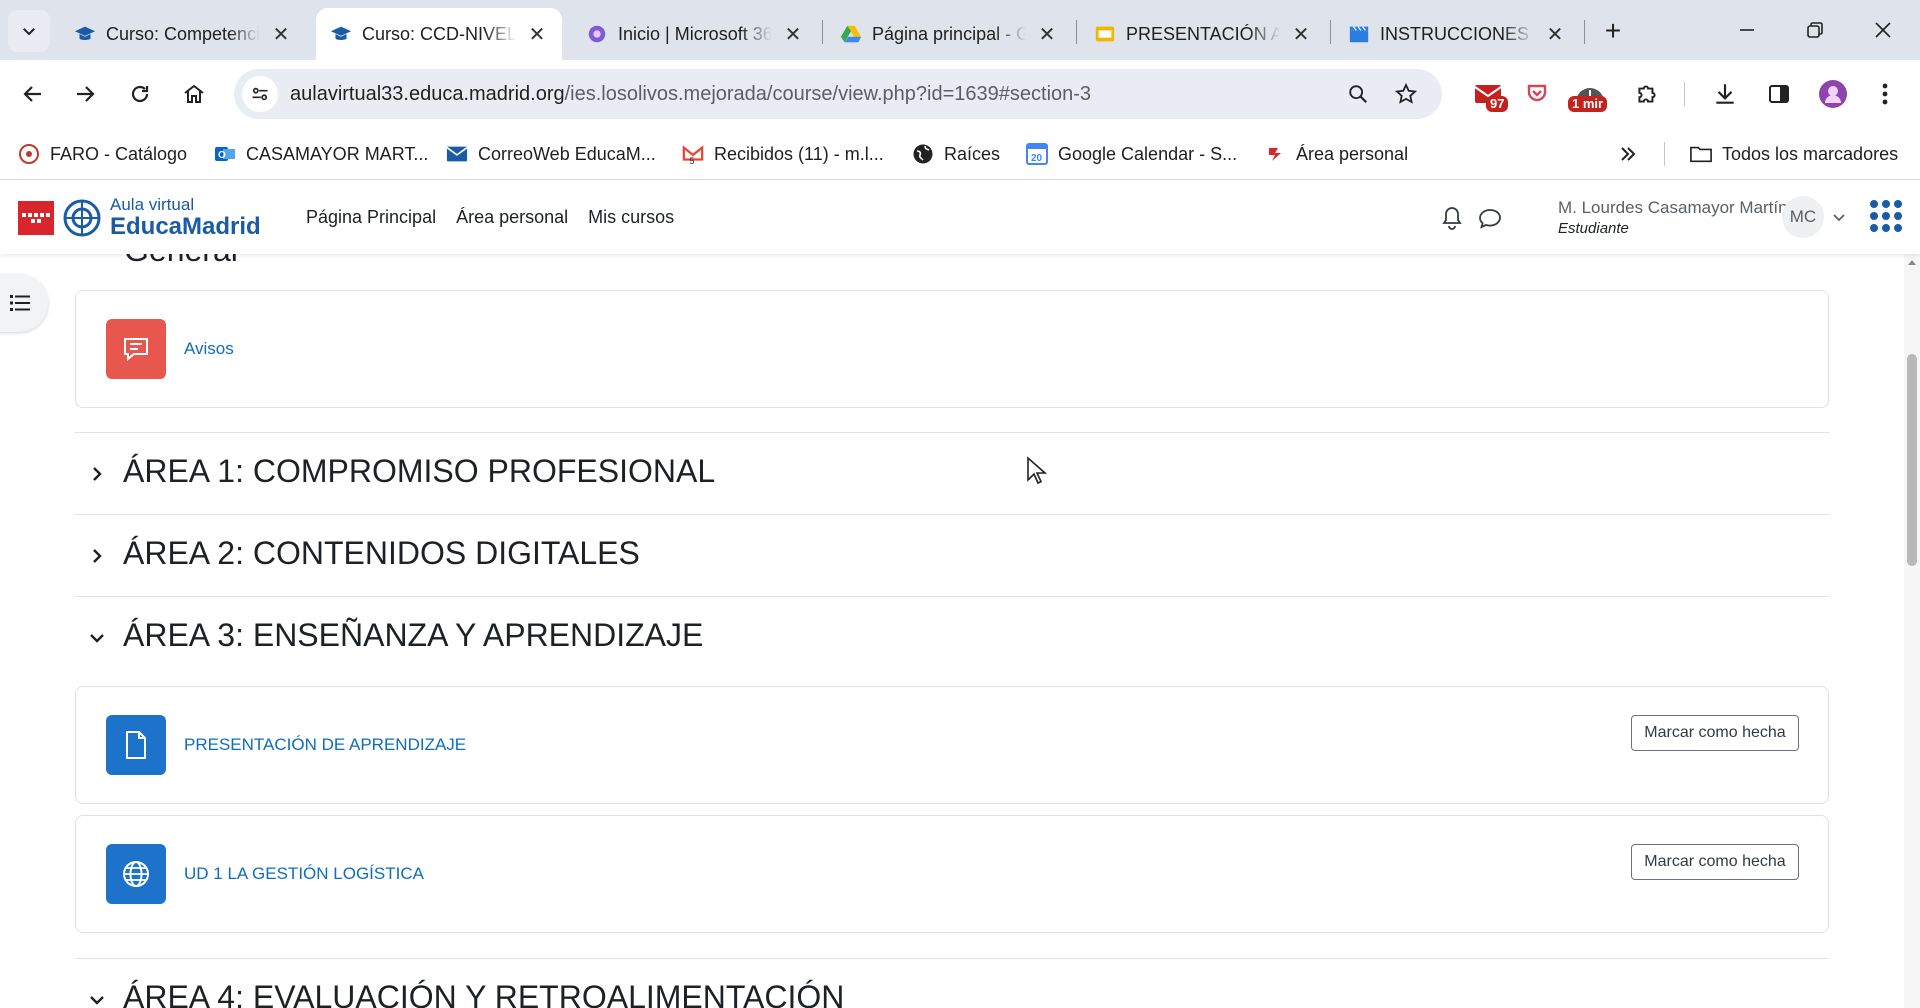 The image size is (1920, 1008). Describe the element at coordinates (1725, 94) in the screenshot. I see `downloads-button` at that location.